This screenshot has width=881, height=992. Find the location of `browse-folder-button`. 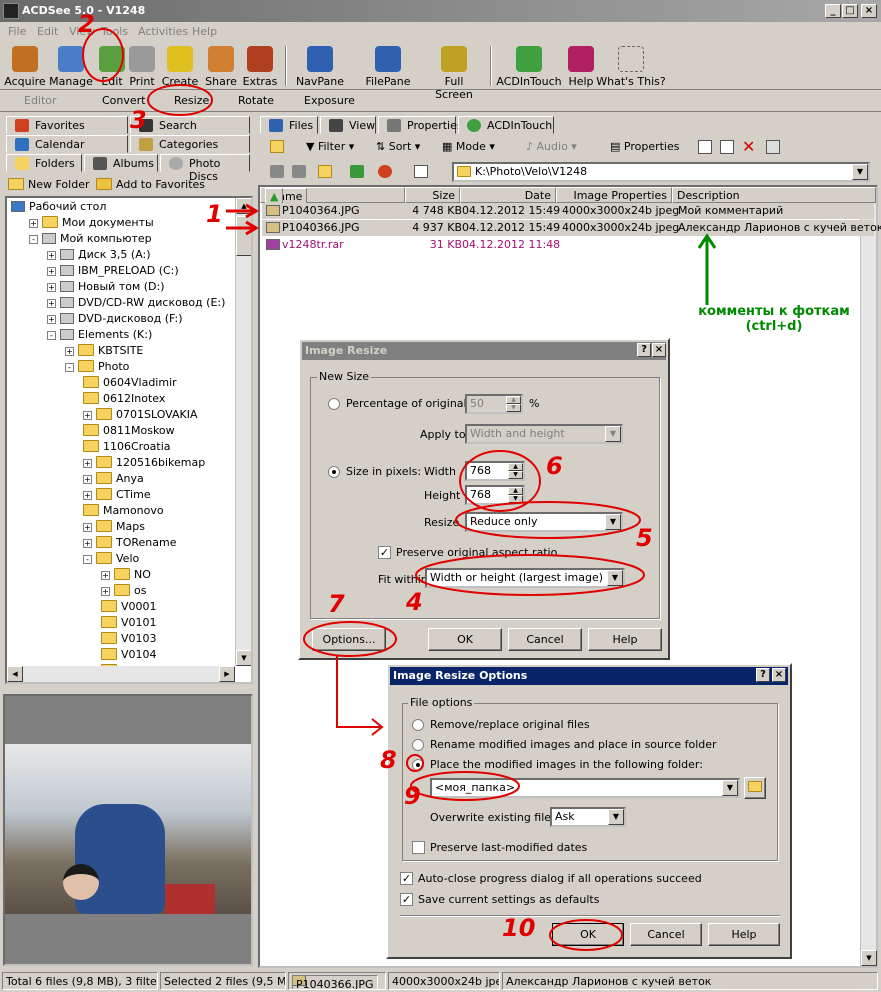

browse-folder-button is located at coordinates (755, 788).